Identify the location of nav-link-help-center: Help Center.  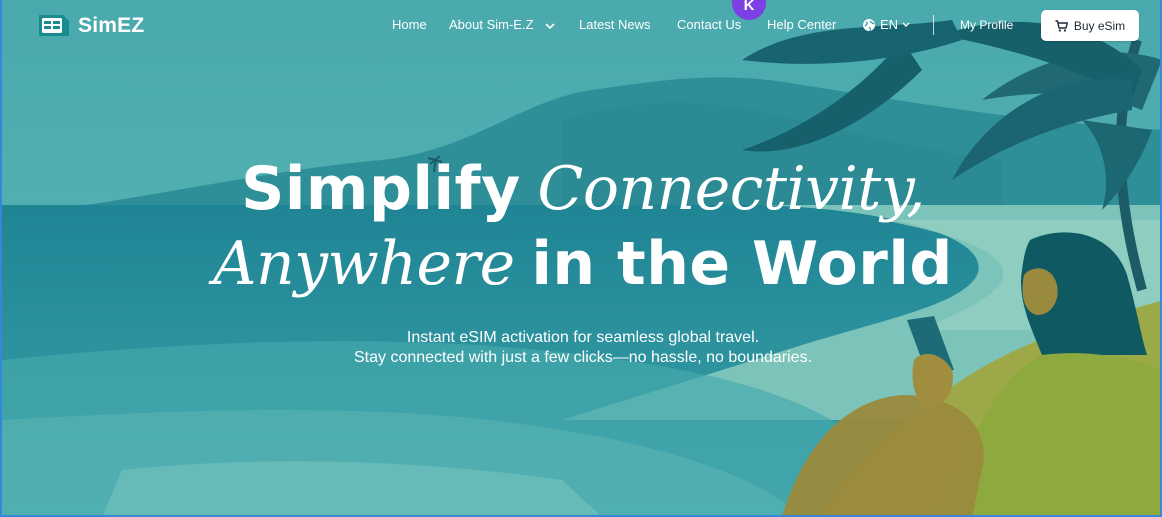
(801, 24).